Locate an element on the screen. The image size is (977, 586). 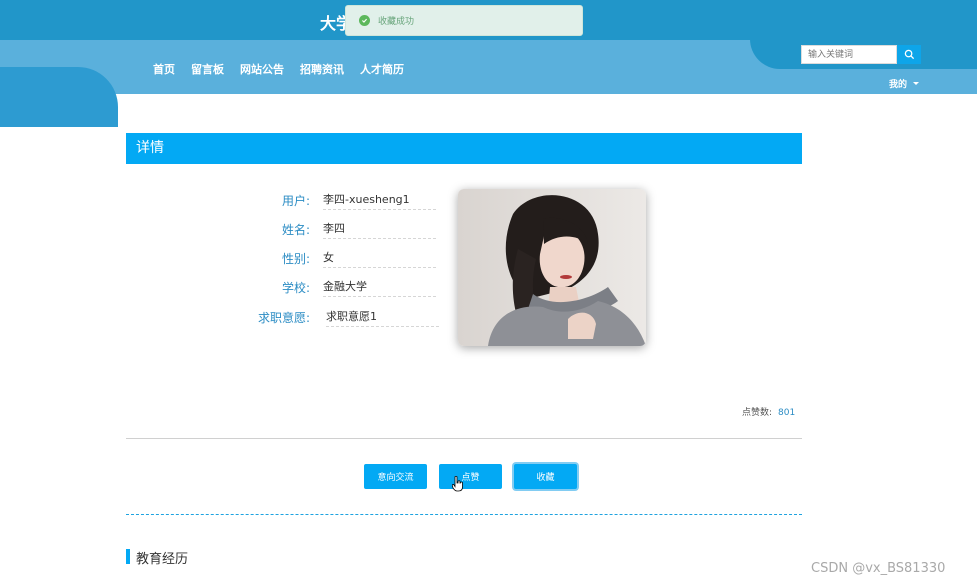
nav-decoration is located at coordinates (59, 97).